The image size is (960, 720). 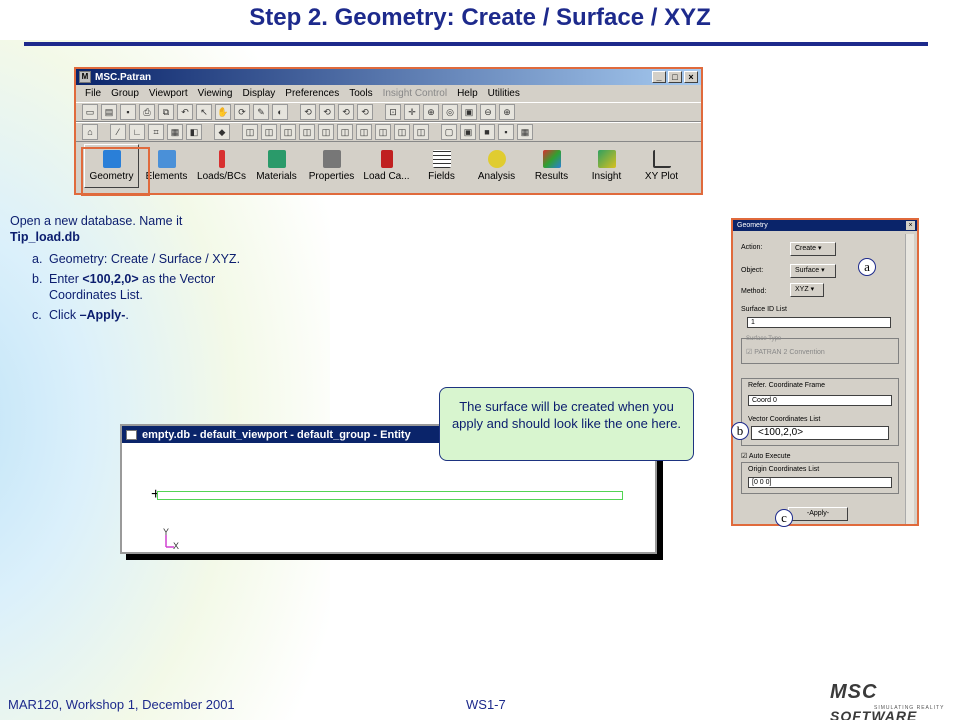 I want to click on menu-viewing: Viewing, so click(x=215, y=93).